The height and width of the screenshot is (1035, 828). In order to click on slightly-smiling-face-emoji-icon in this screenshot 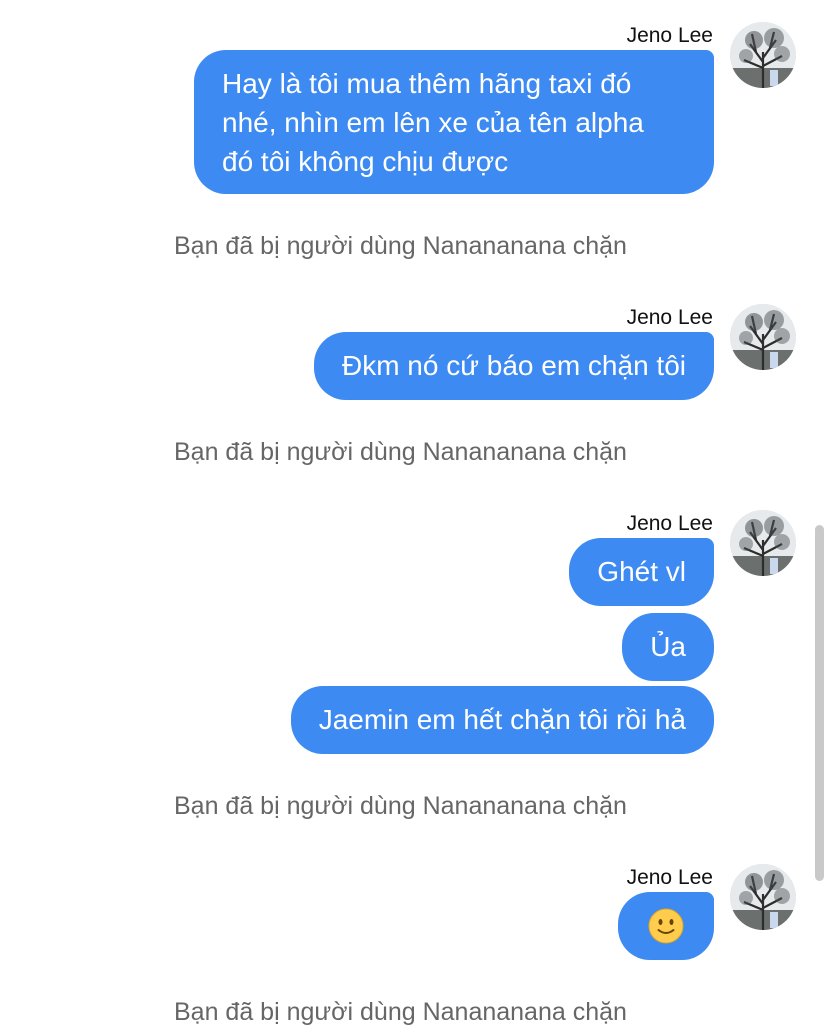, I will do `click(666, 926)`.